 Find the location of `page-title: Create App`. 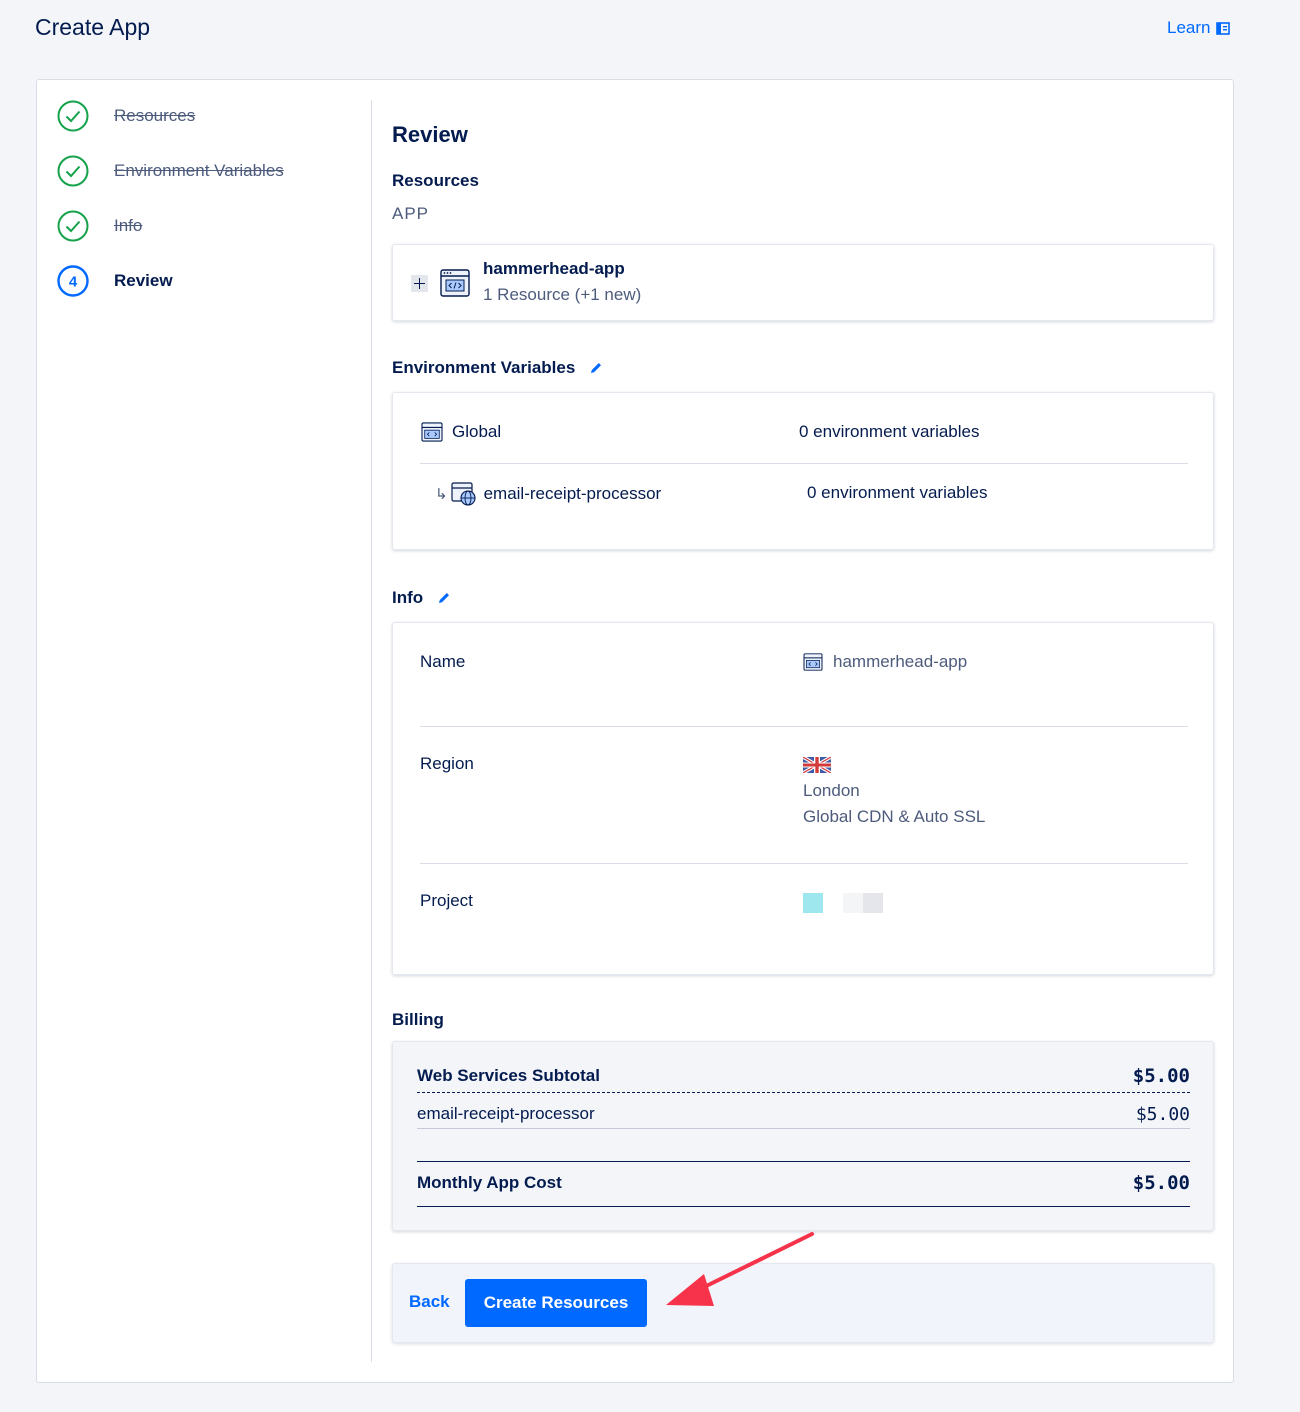

page-title: Create App is located at coordinates (93, 27).